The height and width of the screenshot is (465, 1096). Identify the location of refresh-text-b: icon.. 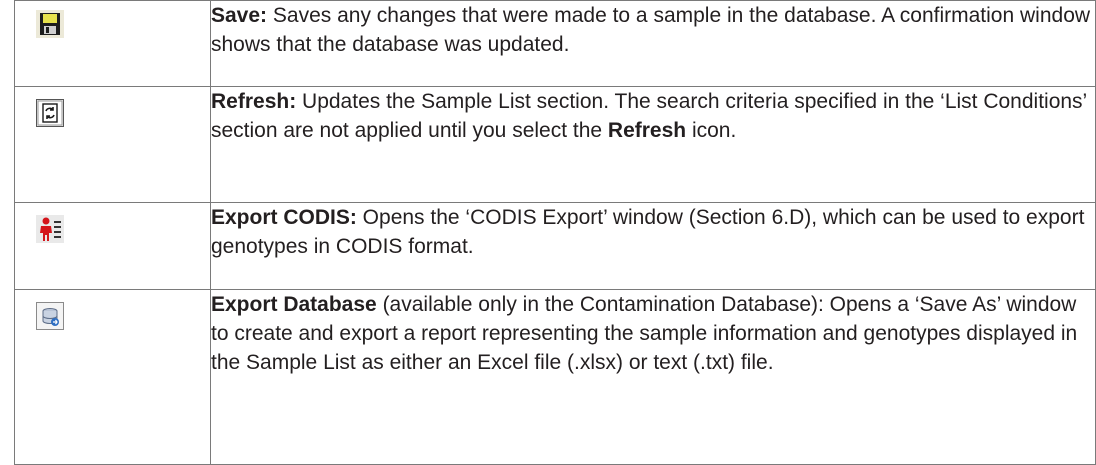
(711, 130).